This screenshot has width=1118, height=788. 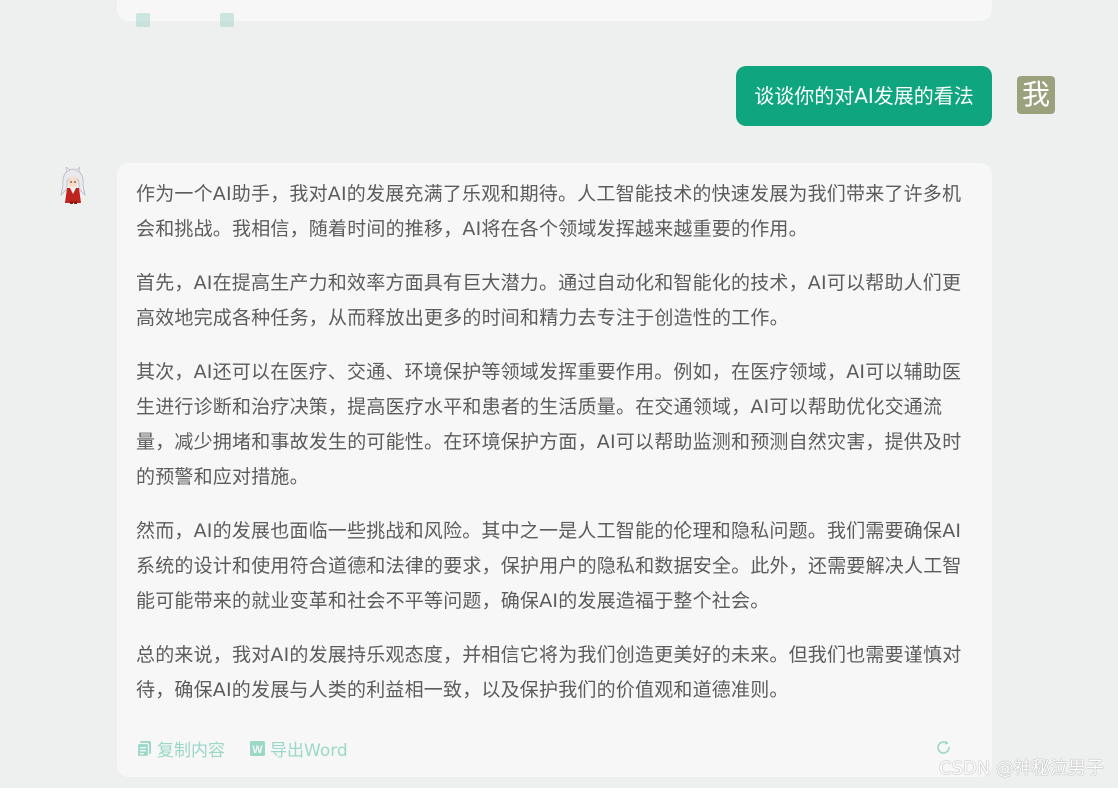 I want to click on previous-message-actions, so click(x=185, y=20).